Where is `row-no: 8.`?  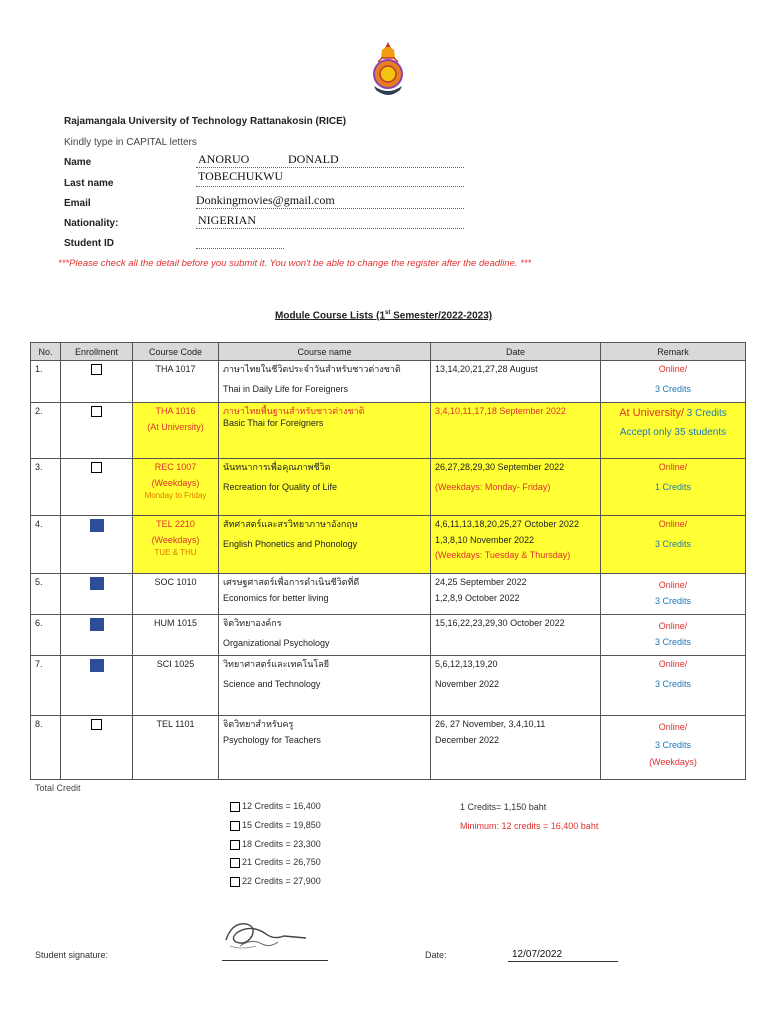 row-no: 8. is located at coordinates (45, 747).